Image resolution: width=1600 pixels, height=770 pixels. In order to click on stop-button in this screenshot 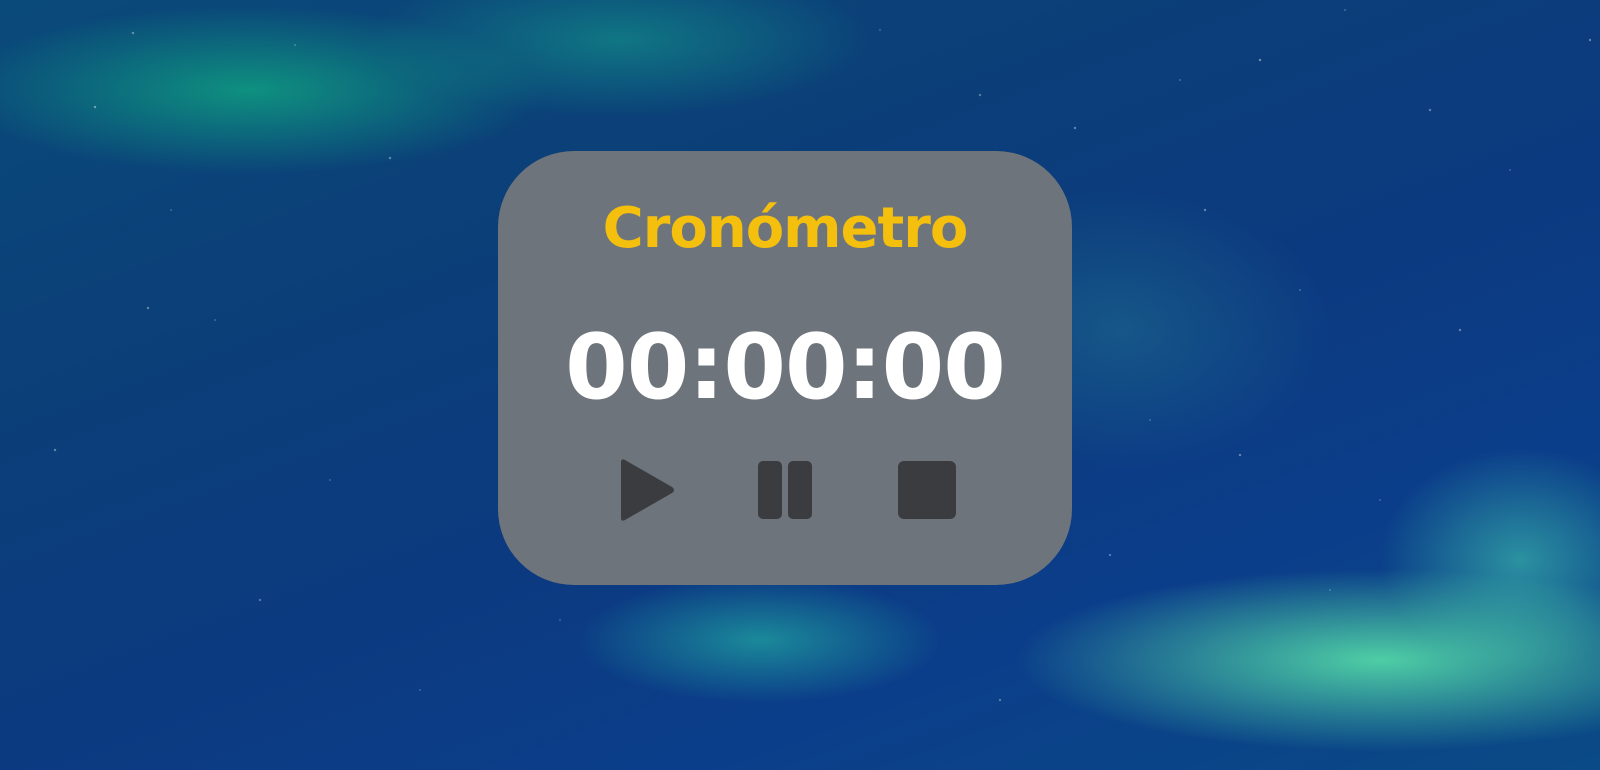, I will do `click(928, 490)`.